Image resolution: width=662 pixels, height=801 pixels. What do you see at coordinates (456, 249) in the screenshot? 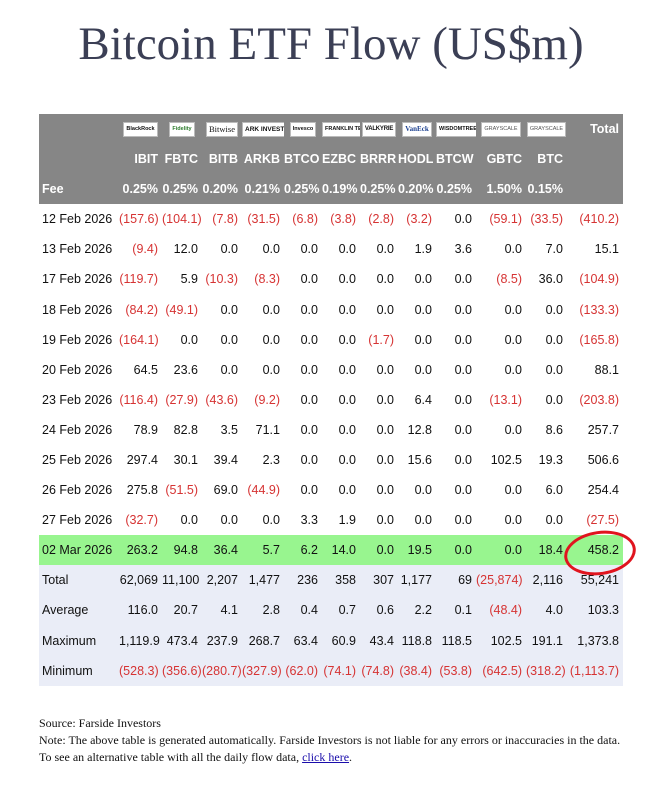
I see `flow-cell: 3.6` at bounding box center [456, 249].